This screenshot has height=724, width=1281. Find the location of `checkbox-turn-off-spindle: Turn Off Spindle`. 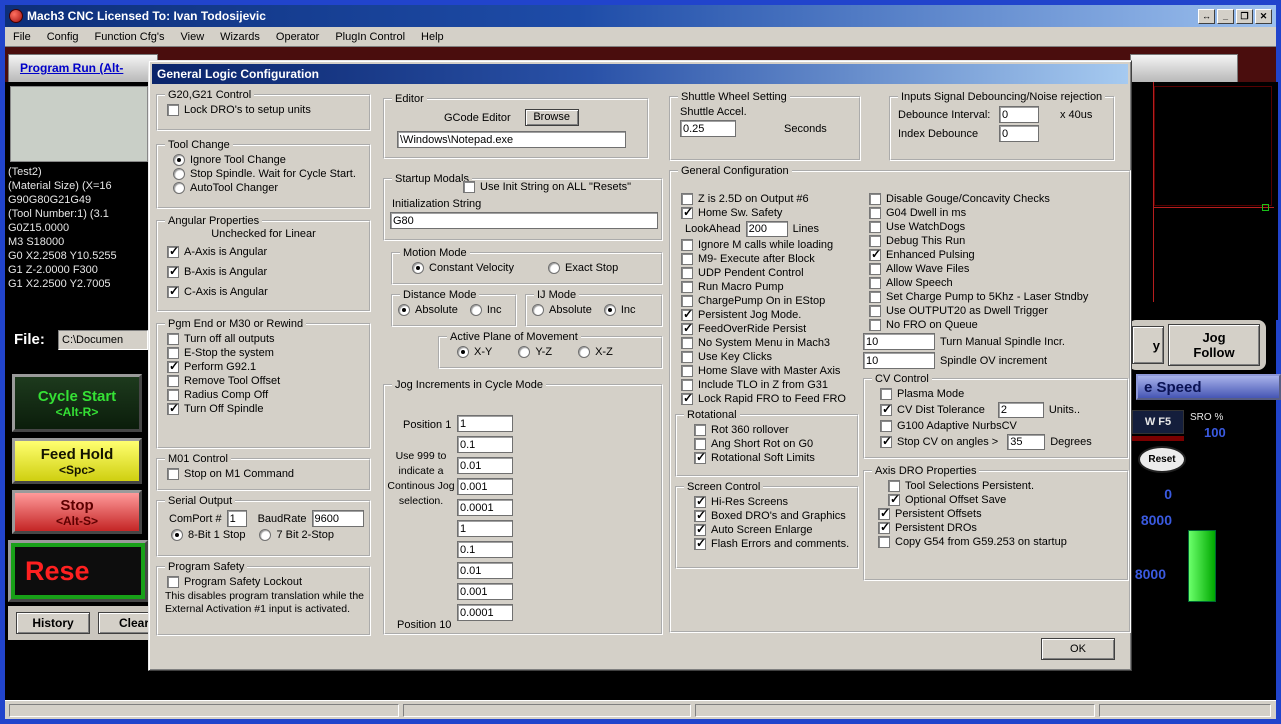

checkbox-turn-off-spindle: Turn Off Spindle is located at coordinates (266, 408).